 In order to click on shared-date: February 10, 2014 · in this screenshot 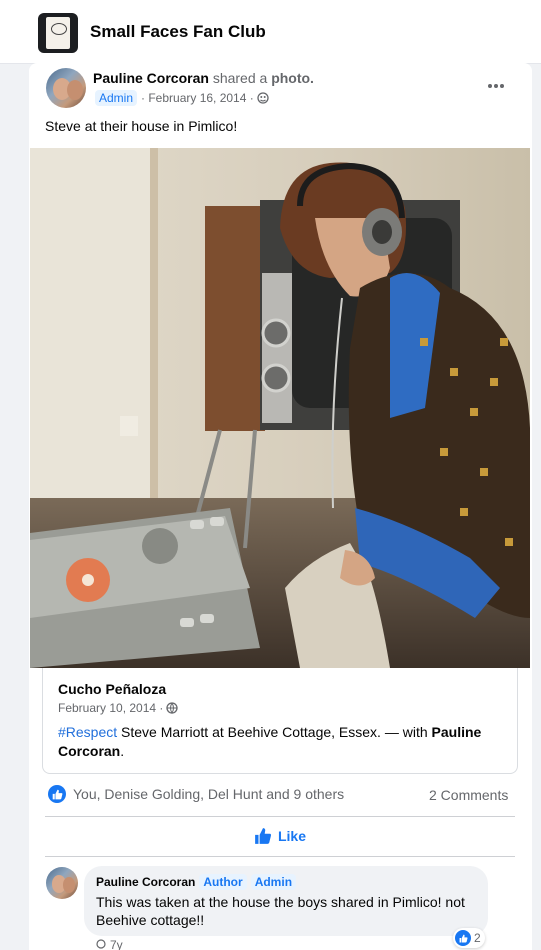, I will do `click(118, 708)`.